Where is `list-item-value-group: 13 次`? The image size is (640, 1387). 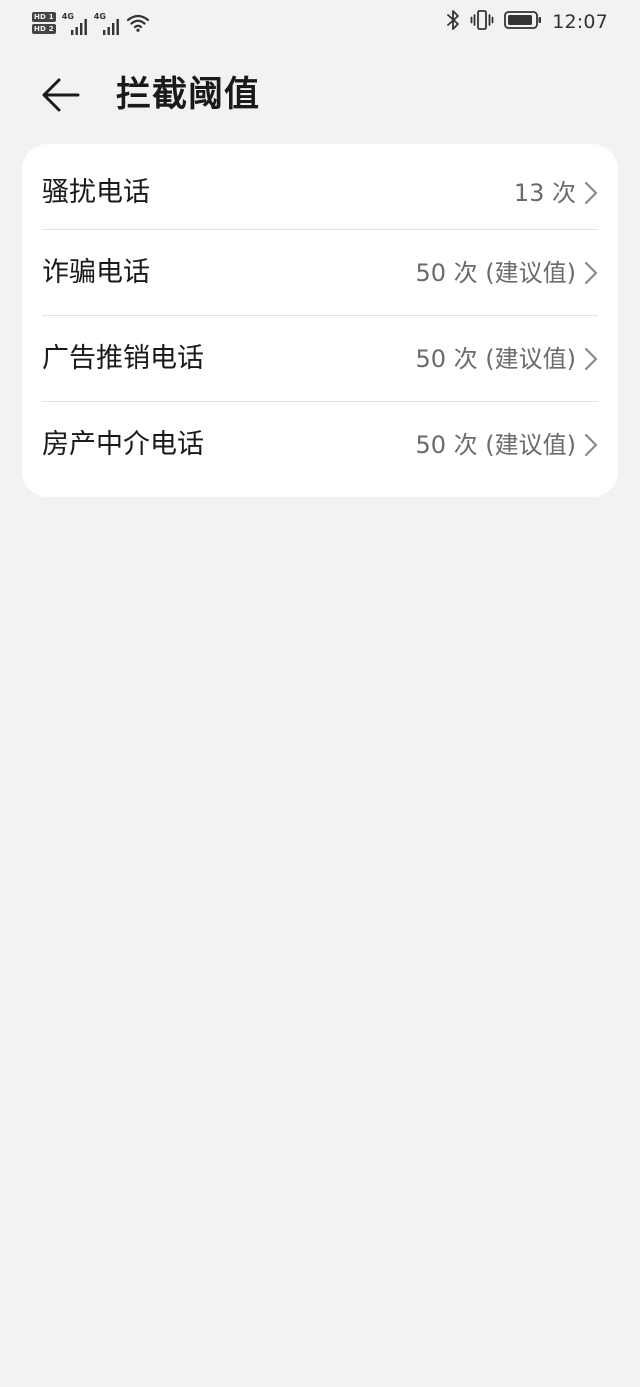
list-item-value-group: 13 次 is located at coordinates (556, 193).